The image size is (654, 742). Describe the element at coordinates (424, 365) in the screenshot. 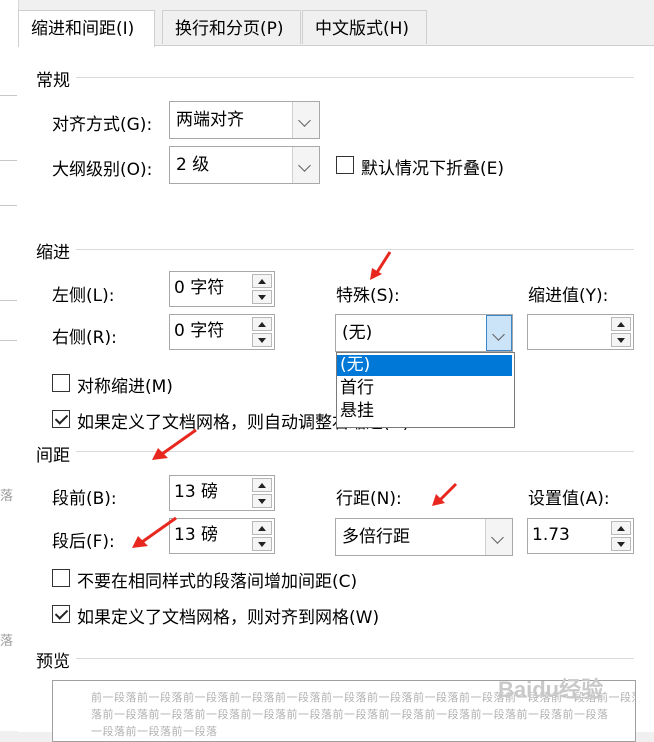

I see `dropdown-option-none: (无)` at that location.